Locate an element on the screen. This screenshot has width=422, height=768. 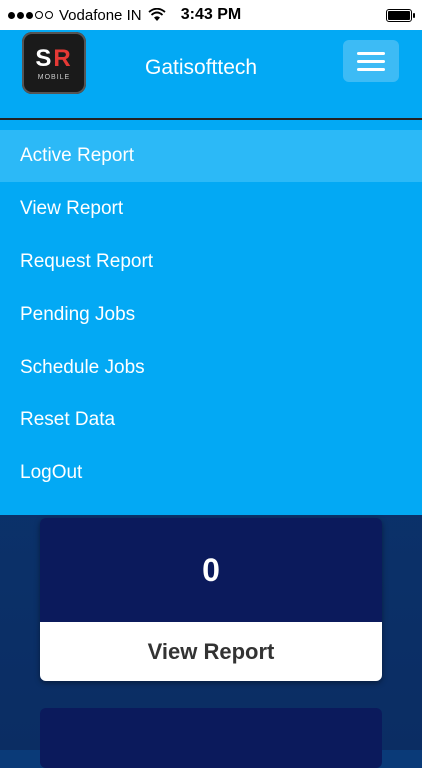
logo-subtitle: MOBILE is located at coordinates (54, 77).